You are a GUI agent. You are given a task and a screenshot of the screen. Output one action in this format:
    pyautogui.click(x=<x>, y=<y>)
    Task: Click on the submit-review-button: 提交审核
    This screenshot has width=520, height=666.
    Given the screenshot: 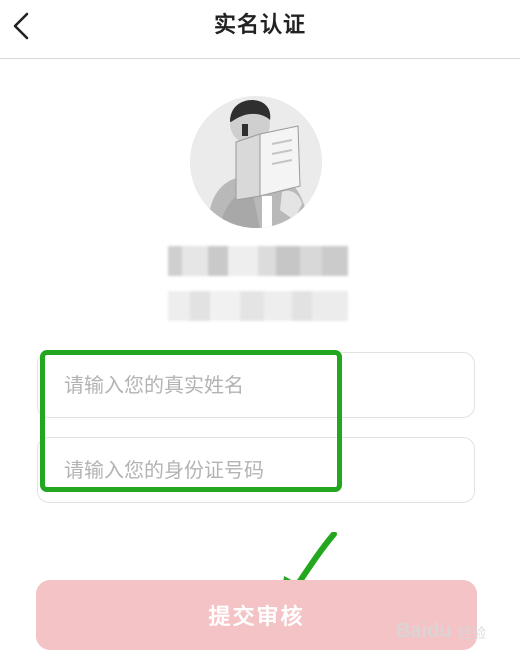 What is the action you would take?
    pyautogui.click(x=256, y=615)
    